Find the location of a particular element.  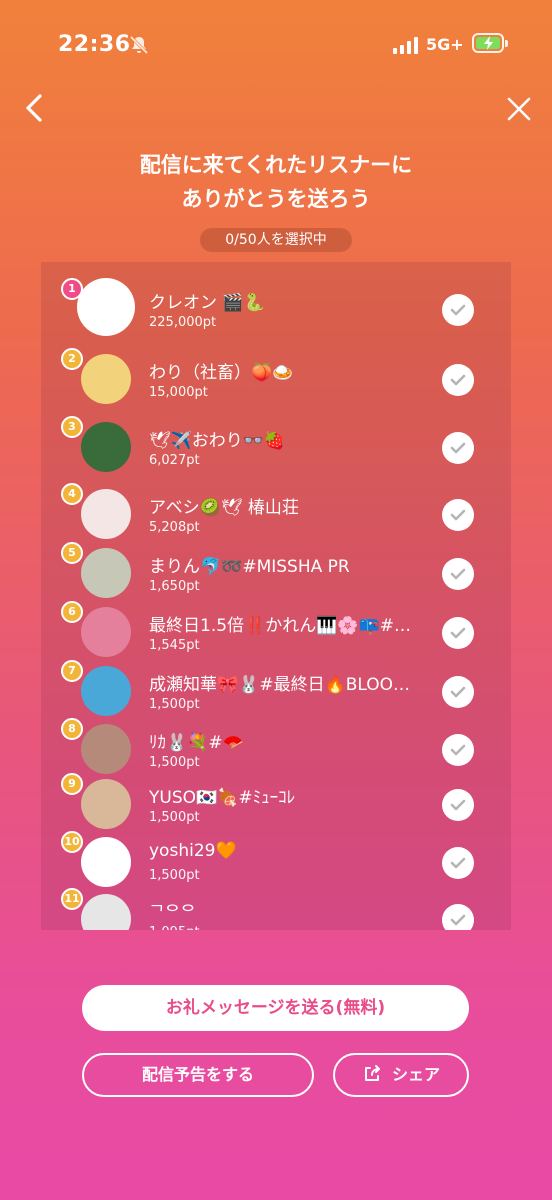

listener-points: 5,208pt is located at coordinates (174, 527).